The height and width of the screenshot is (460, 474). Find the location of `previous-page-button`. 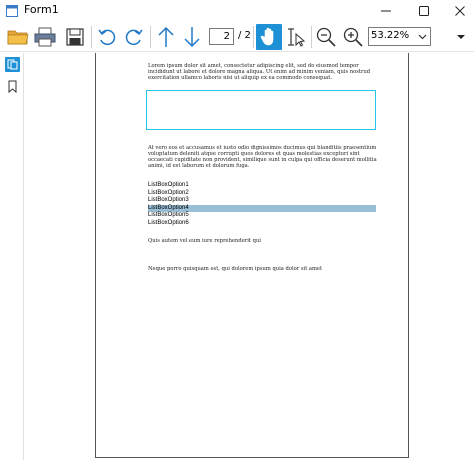

previous-page-button is located at coordinates (166, 37).